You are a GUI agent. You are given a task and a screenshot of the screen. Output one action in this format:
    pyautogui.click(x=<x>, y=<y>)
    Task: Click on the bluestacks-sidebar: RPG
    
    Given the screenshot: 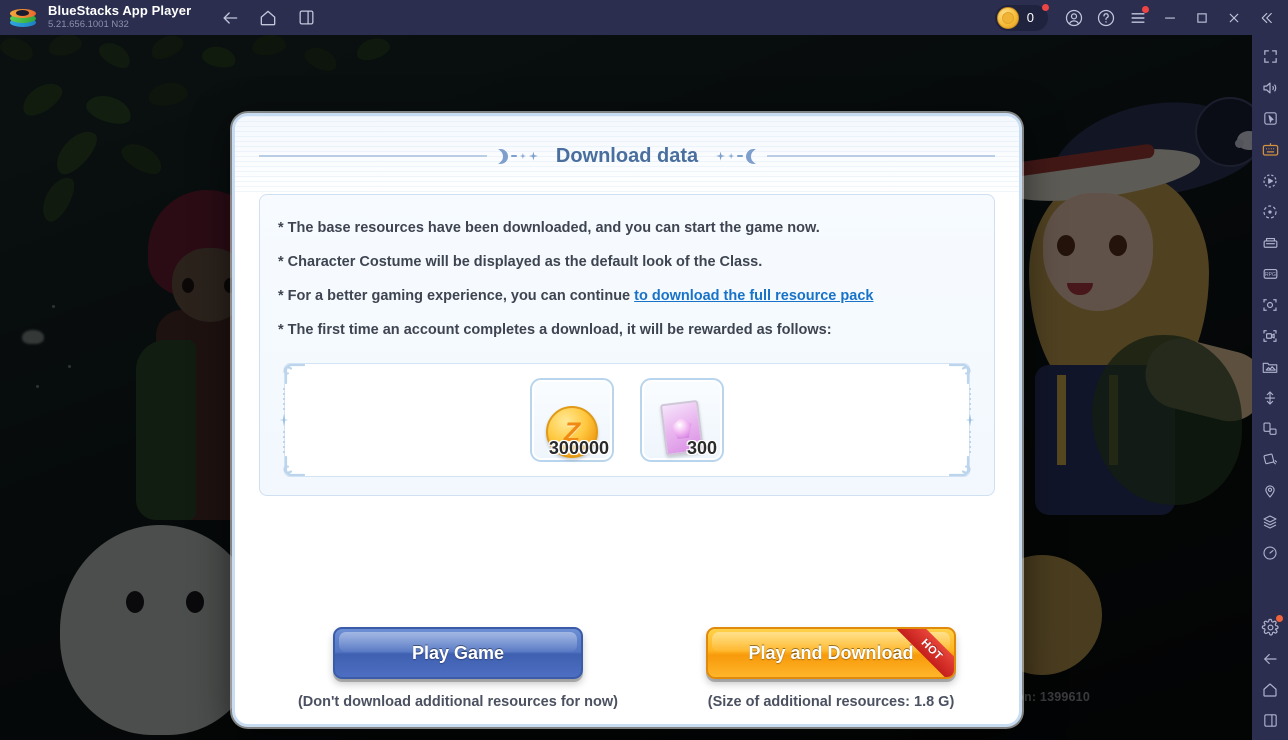 What is the action you would take?
    pyautogui.click(x=1270, y=387)
    